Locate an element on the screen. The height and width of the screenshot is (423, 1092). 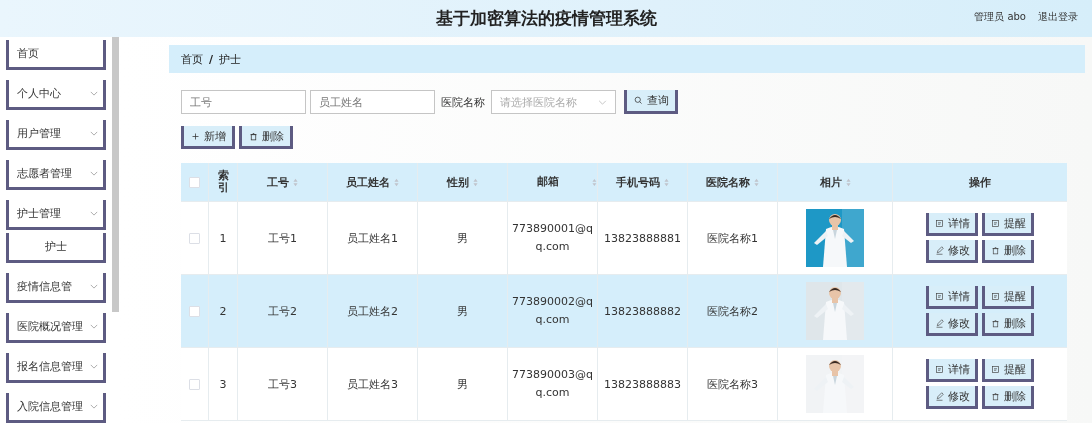
user-name: 管理员 abo is located at coordinates (1000, 17).